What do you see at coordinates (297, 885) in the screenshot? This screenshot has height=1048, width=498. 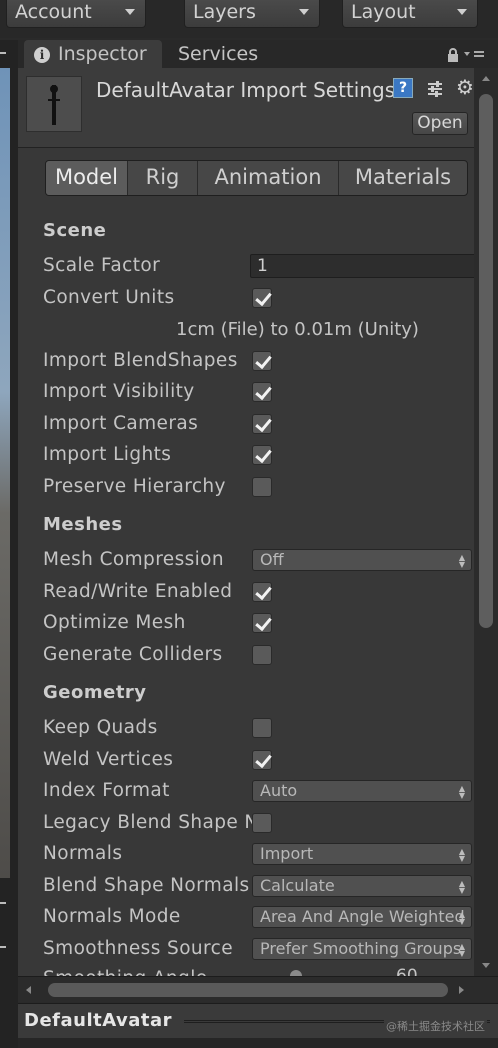 I see `blend-shape-normals-value: Calculate` at bounding box center [297, 885].